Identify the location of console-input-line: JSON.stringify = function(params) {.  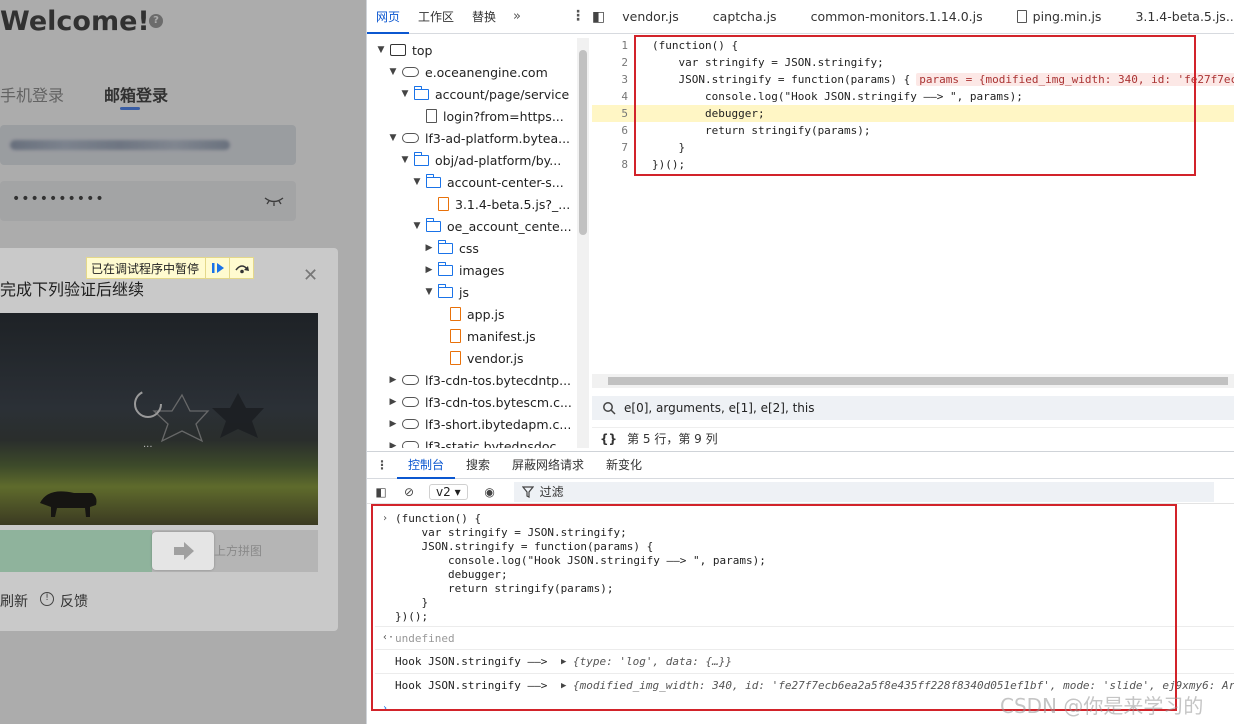
(524, 546).